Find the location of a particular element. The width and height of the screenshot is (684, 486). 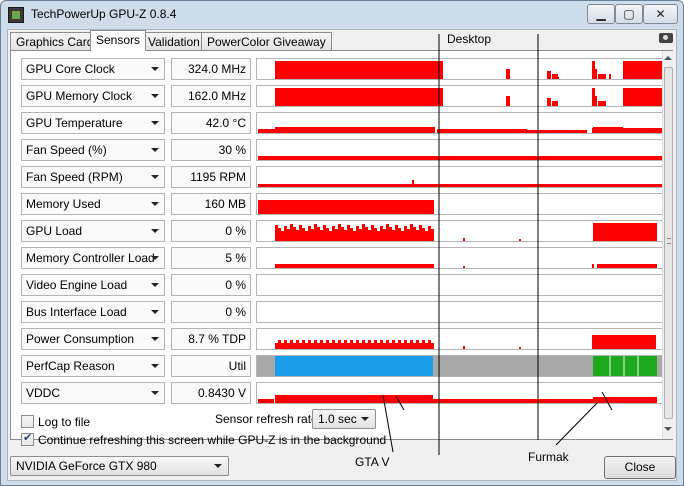

gpuz-app-icon is located at coordinates (16, 15).